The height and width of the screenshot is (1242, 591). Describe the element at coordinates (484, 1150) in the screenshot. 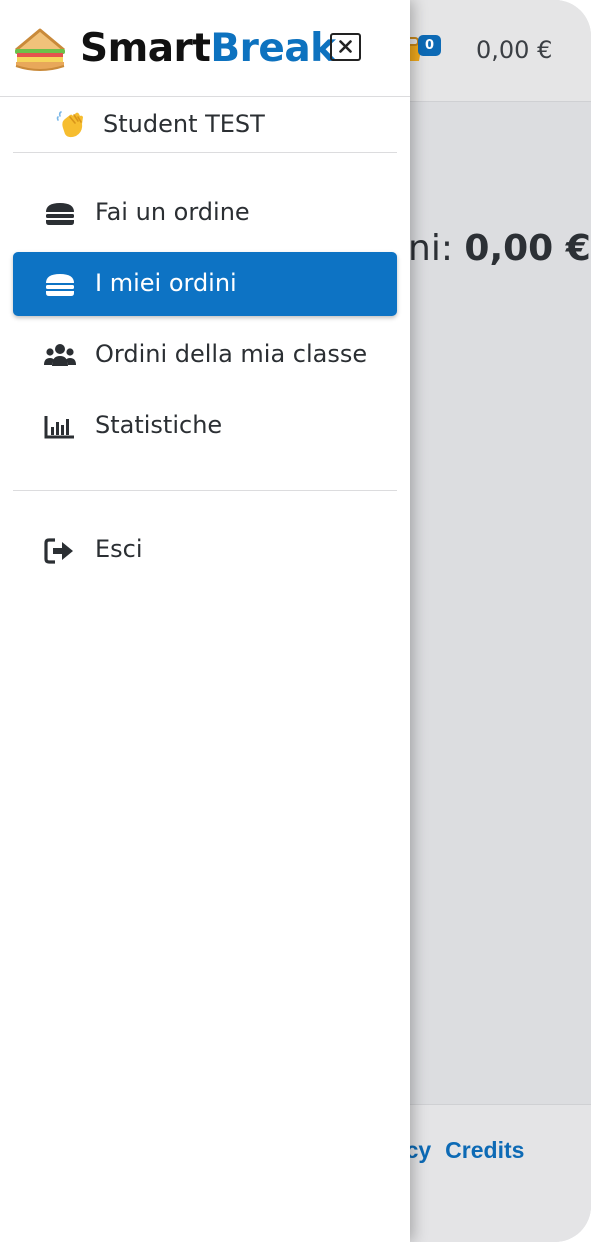

I see `credits-link: Credits` at that location.